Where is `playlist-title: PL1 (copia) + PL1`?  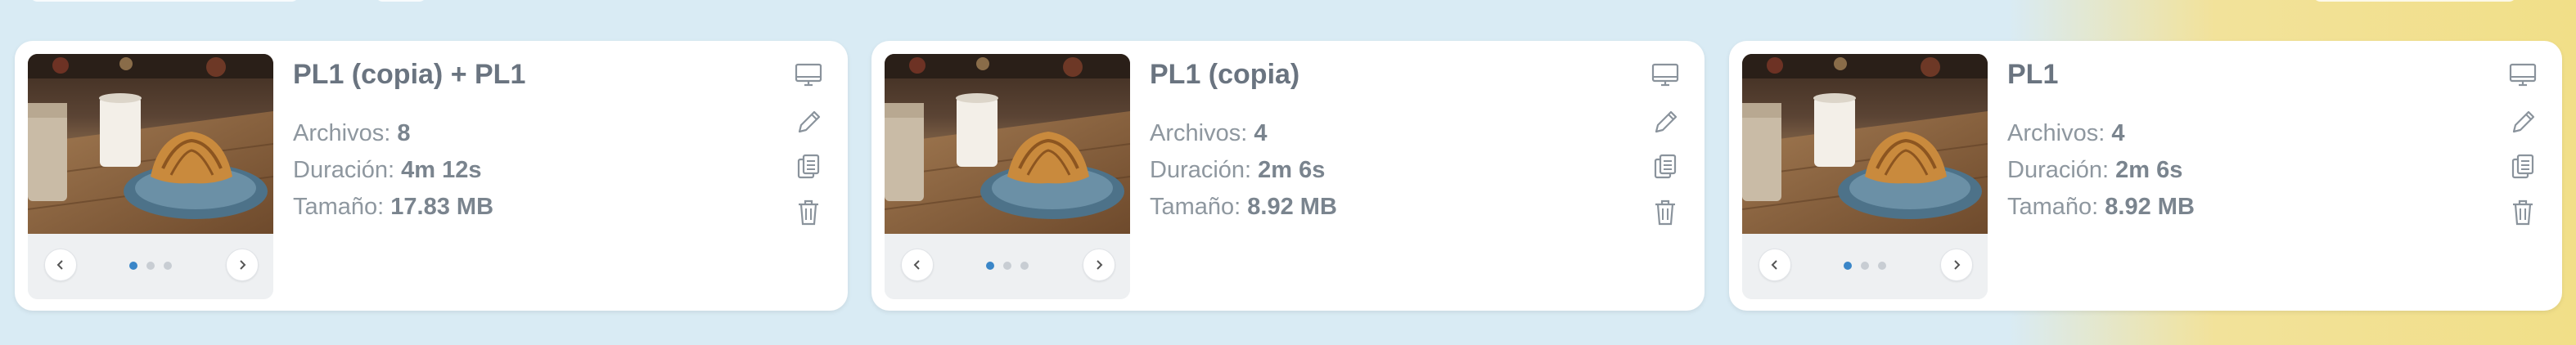
playlist-title: PL1 (copia) + PL1 is located at coordinates (409, 74).